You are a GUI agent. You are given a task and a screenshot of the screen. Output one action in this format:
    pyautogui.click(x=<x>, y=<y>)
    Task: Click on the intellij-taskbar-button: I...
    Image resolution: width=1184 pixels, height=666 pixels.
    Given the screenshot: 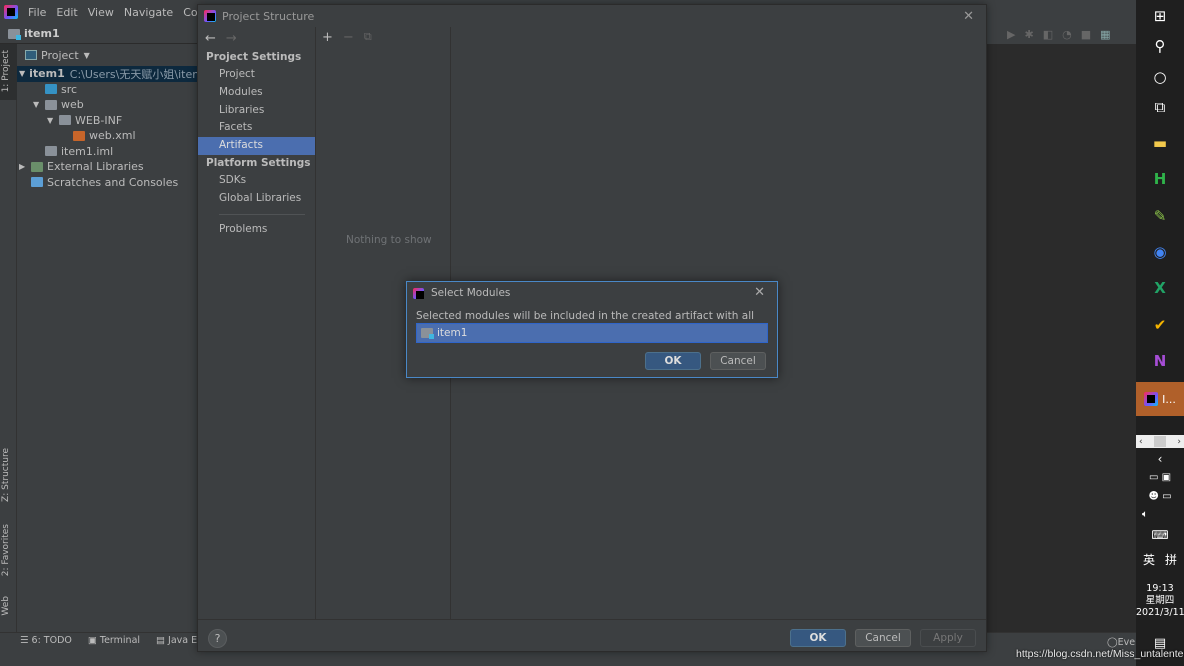 What is the action you would take?
    pyautogui.click(x=1160, y=399)
    